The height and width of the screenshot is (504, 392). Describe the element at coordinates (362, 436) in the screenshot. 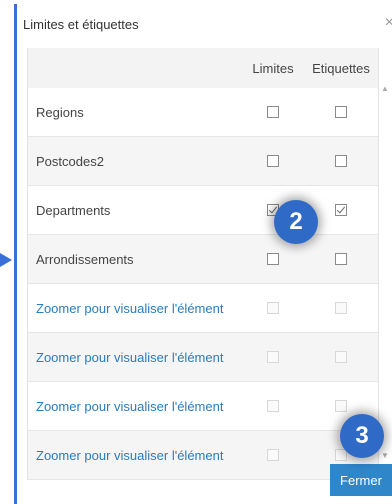

I see `step-badge-3: 3` at that location.